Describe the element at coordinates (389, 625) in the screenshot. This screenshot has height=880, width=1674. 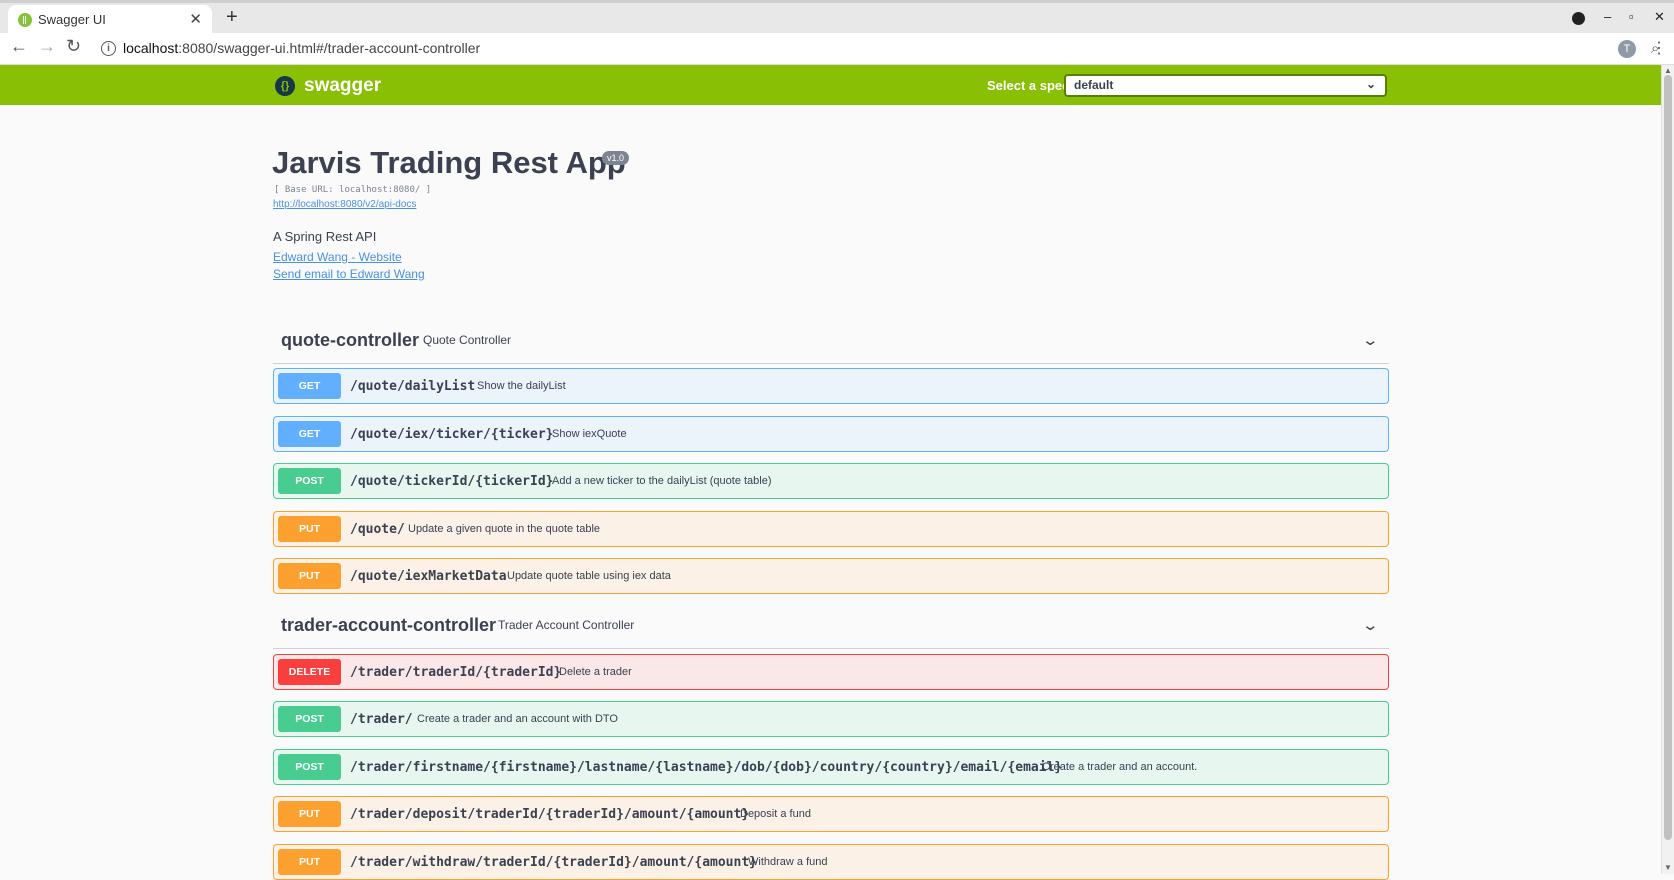
I see `section-title: trader-account-controller` at that location.